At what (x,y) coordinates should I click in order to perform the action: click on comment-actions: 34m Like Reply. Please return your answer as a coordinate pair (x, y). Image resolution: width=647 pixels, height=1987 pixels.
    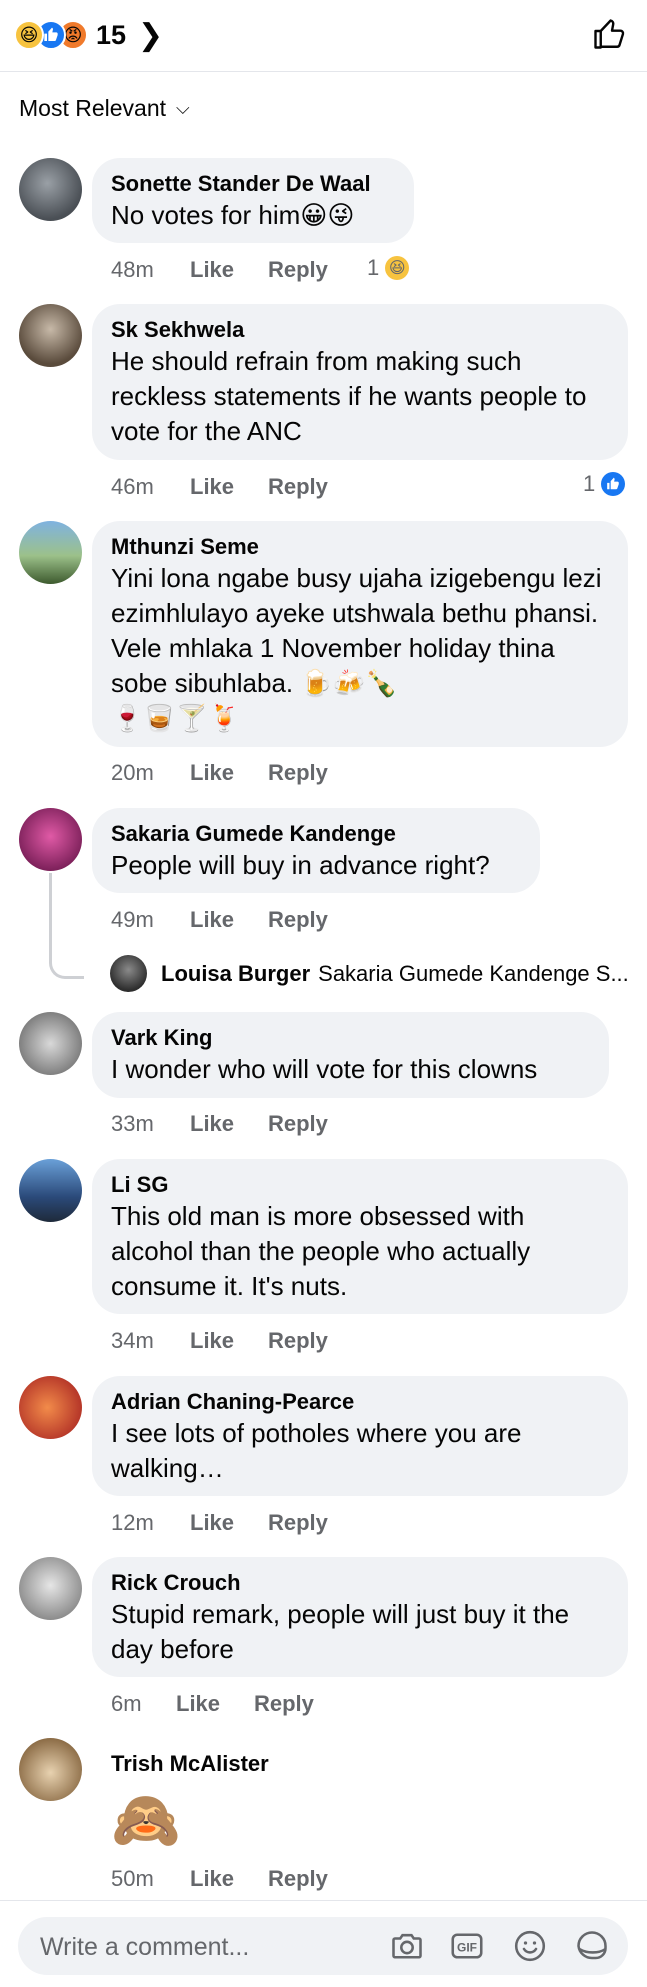
    Looking at the image, I should click on (219, 1341).